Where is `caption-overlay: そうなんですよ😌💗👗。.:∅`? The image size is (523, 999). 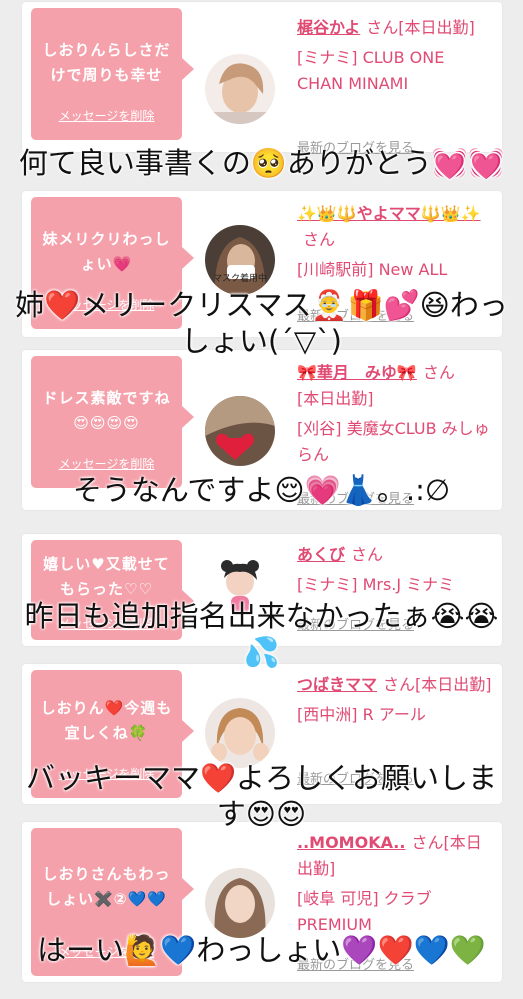 caption-overlay: そうなんですよ😌💗👗。.:∅ is located at coordinates (261, 490).